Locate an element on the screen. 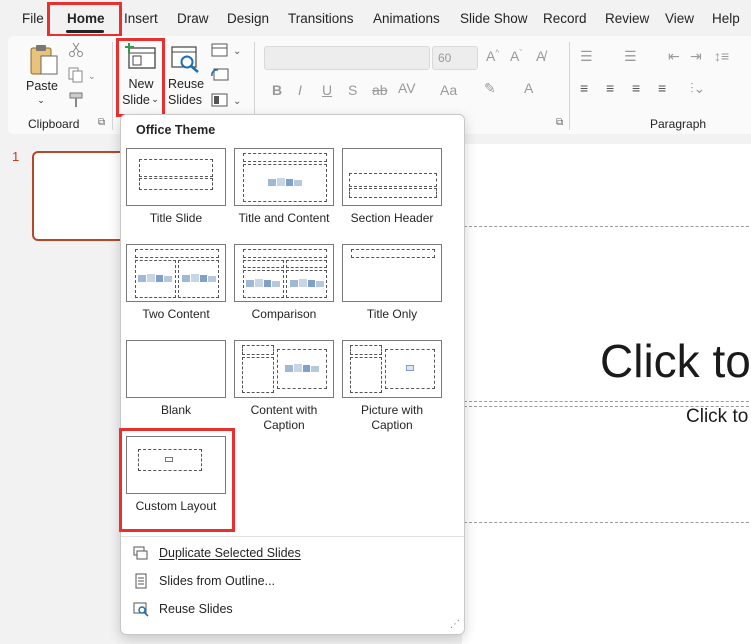 This screenshot has width=751, height=644. new-slide-label: New is located at coordinates (141, 84).